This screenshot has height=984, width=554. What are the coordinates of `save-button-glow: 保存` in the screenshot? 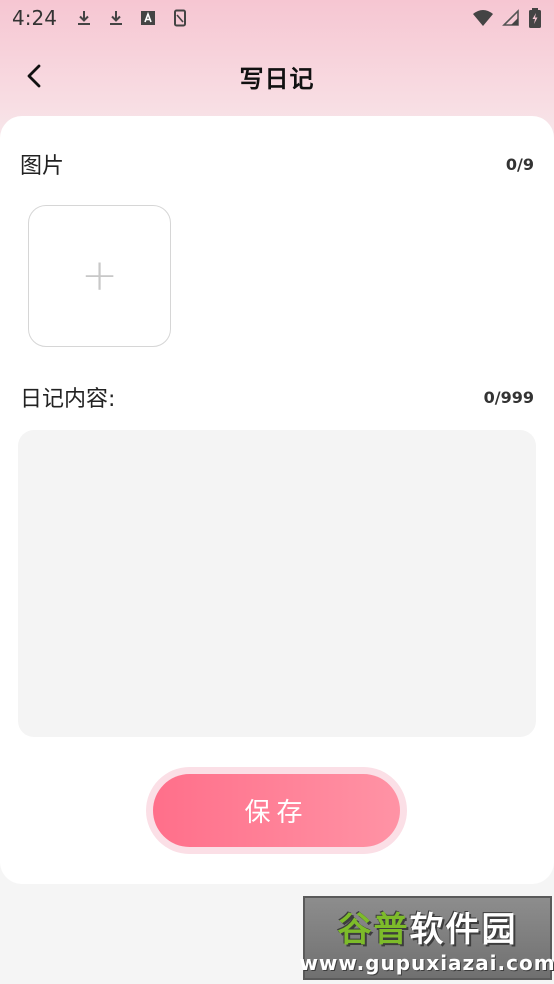 It's located at (276, 810).